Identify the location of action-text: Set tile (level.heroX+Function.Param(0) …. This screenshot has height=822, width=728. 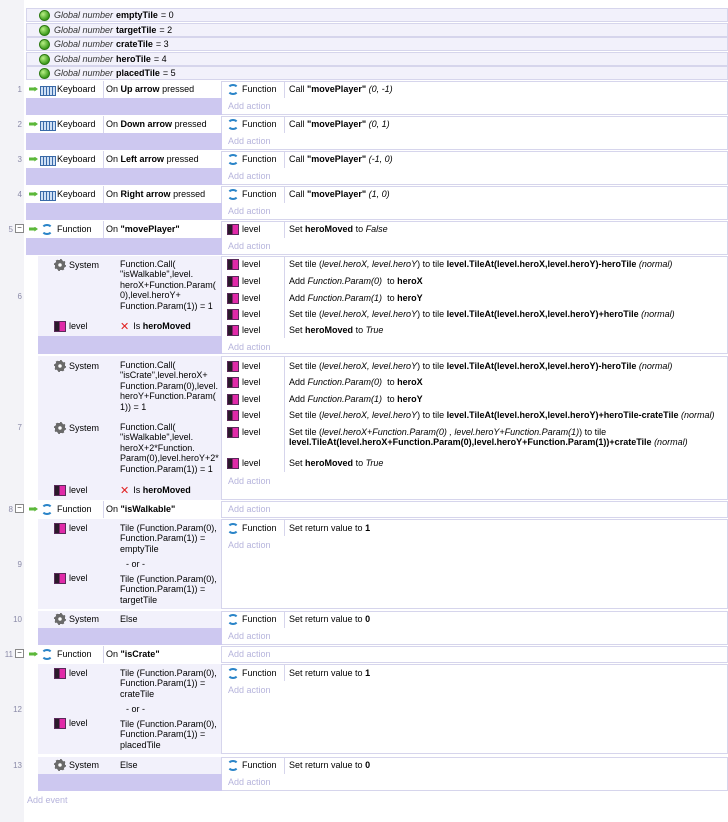
(505, 437).